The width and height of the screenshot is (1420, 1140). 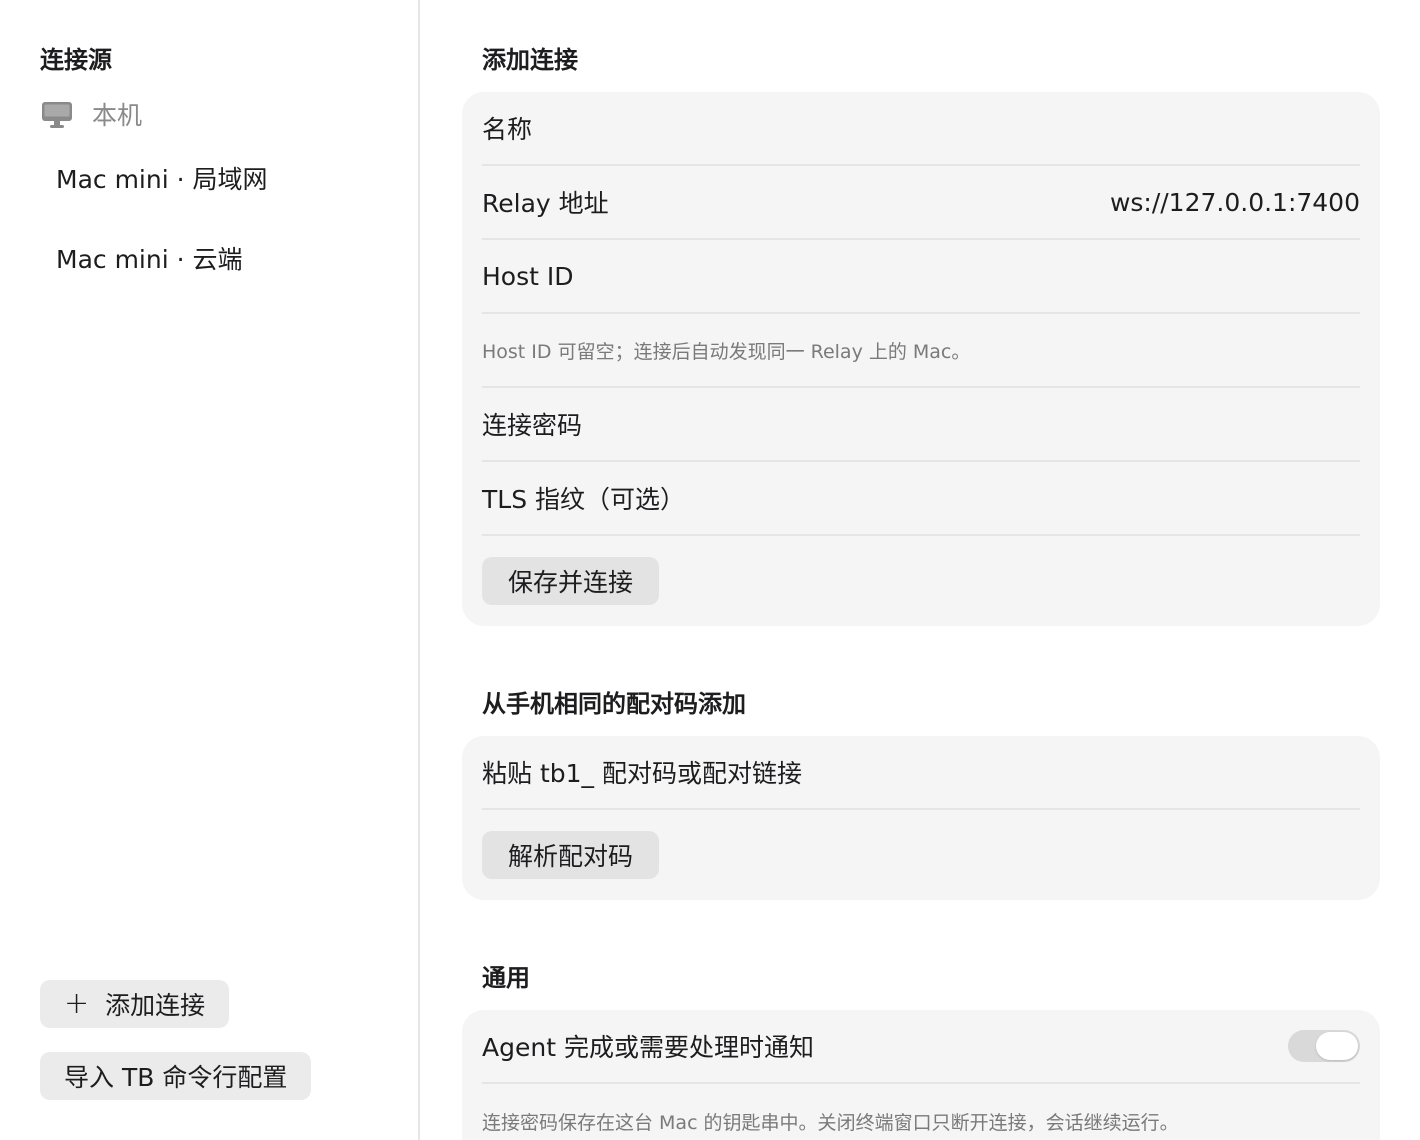 What do you see at coordinates (726, 351) in the screenshot?
I see `host-id-hint-text: Host ID 可留空；连接后自动发现同一 Relay 上的 Mac。` at bounding box center [726, 351].